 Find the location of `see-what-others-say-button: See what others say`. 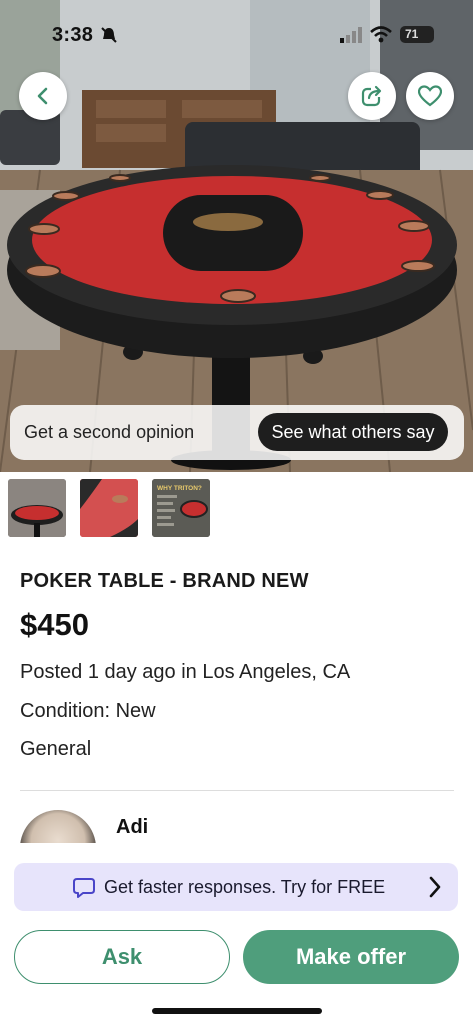

see-what-others-say-button: See what others say is located at coordinates (353, 432).